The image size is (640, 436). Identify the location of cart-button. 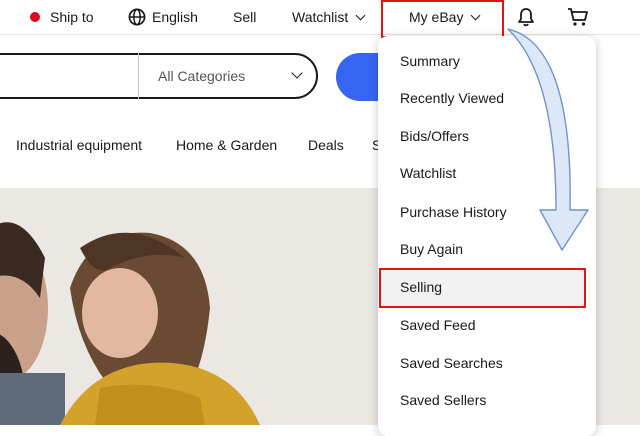
(578, 17).